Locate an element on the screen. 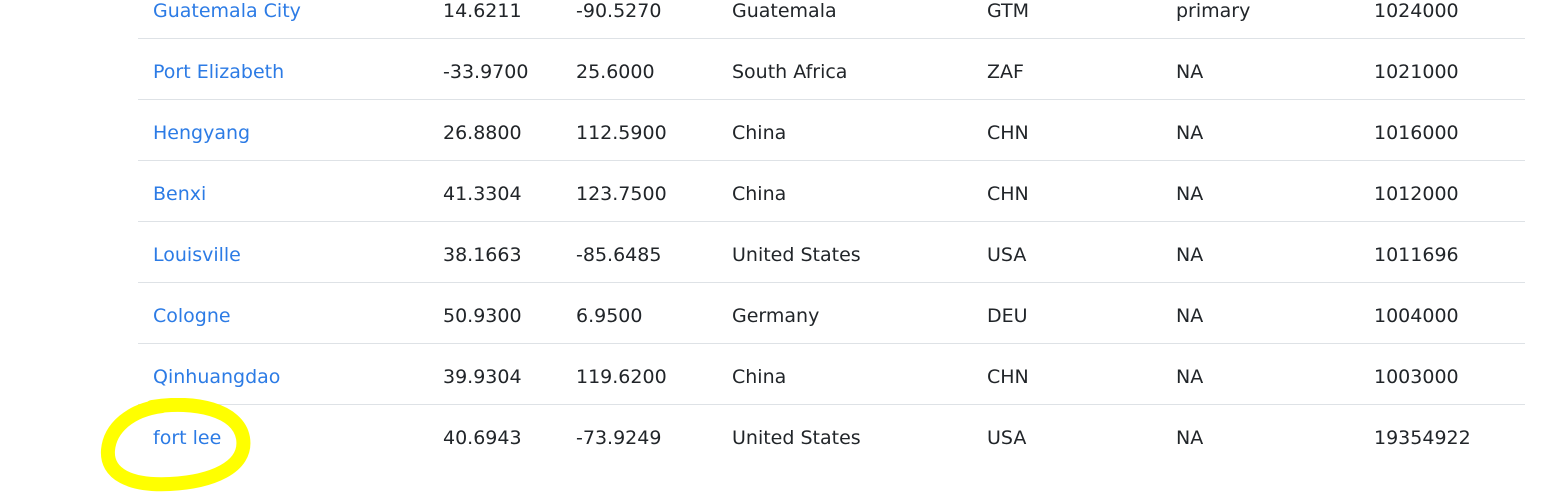 This screenshot has width=1541, height=498. iso3-cell: GTM is located at coordinates (1008, 11).